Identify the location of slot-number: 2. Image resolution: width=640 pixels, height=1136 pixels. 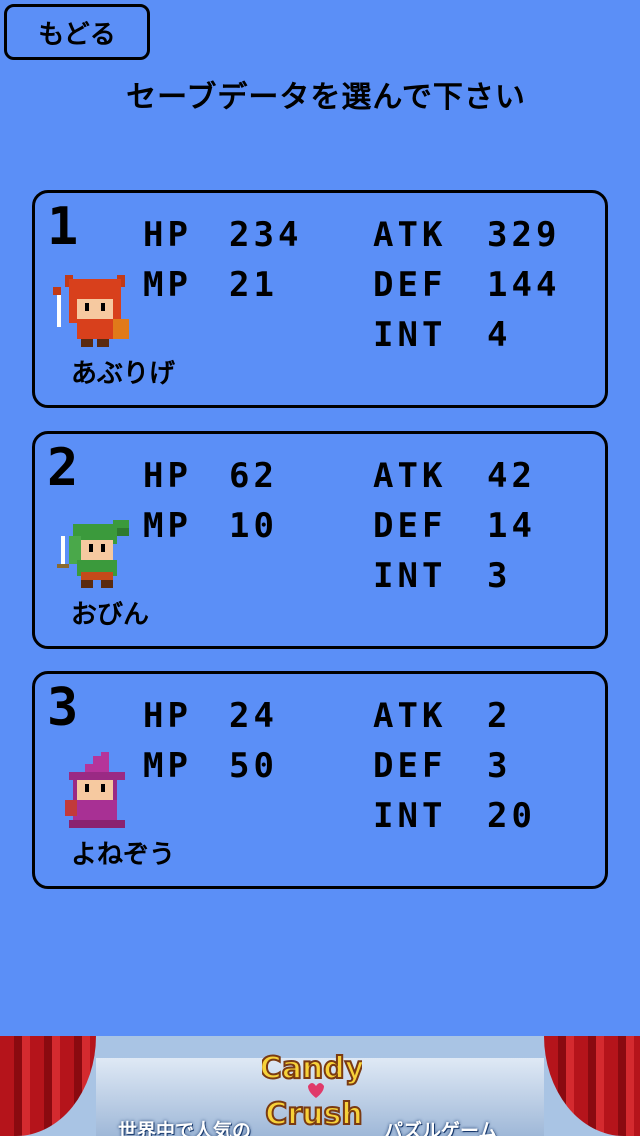
(63, 468).